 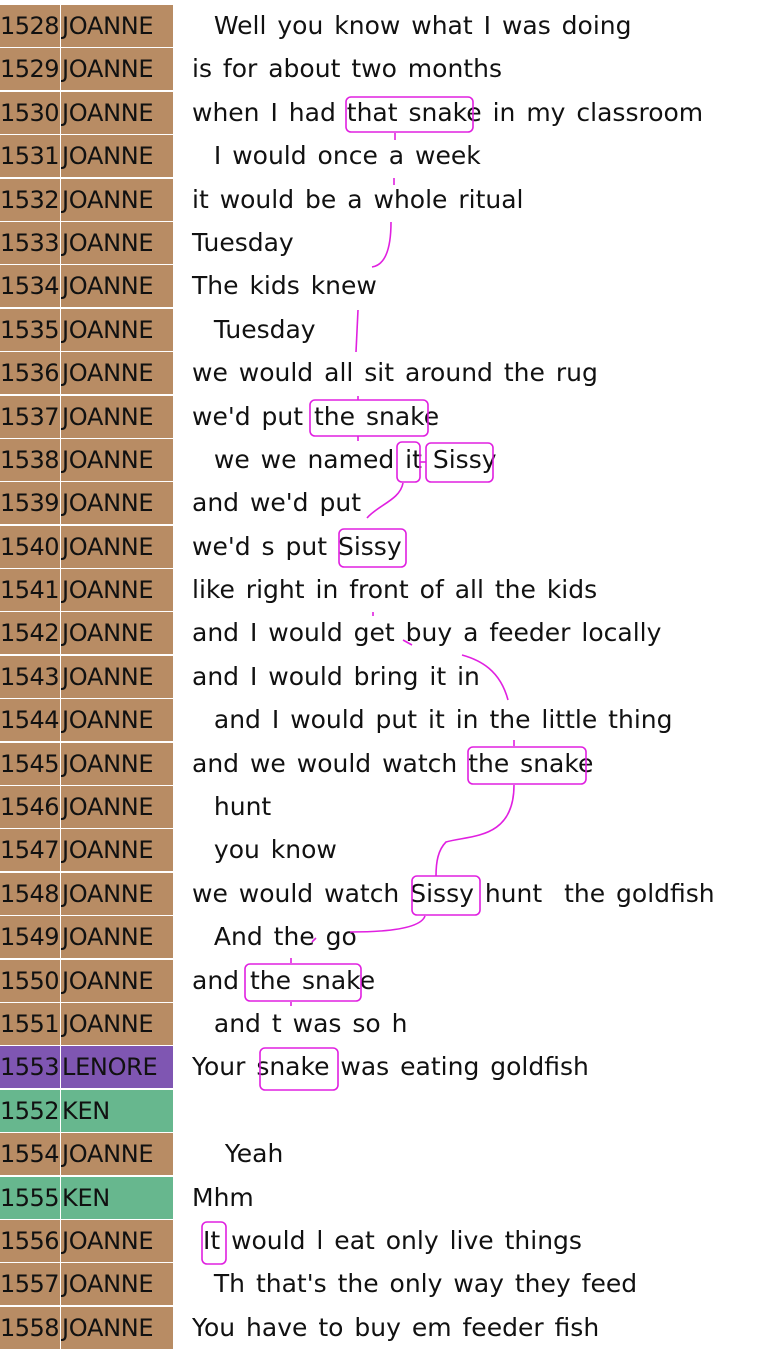 I want to click on utterance-text: hunt, so click(x=231, y=807).